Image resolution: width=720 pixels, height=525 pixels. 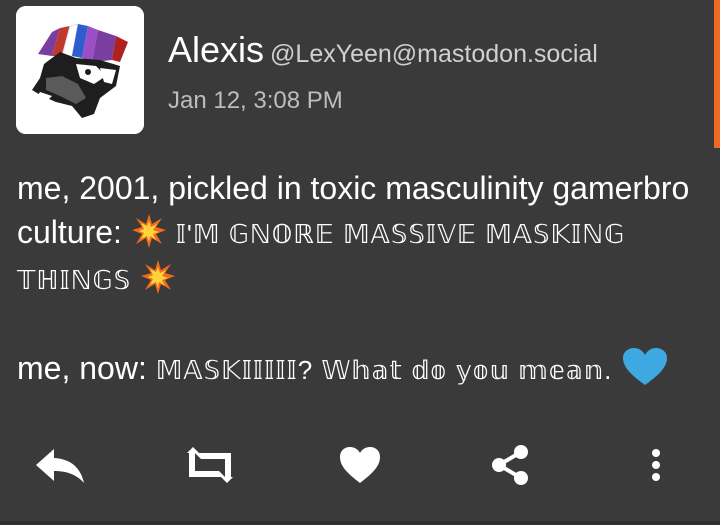 I want to click on content-line2-styled: 𝕄𝔸𝕊𝕂𝕀𝕀𝕀𝕀𝕀? 𝕎𝕙𝕒𝕥 𝕕𝕠 𝕪𝕠𝕦 𝕞𝕖𝕒𝕟., so click(x=384, y=370).